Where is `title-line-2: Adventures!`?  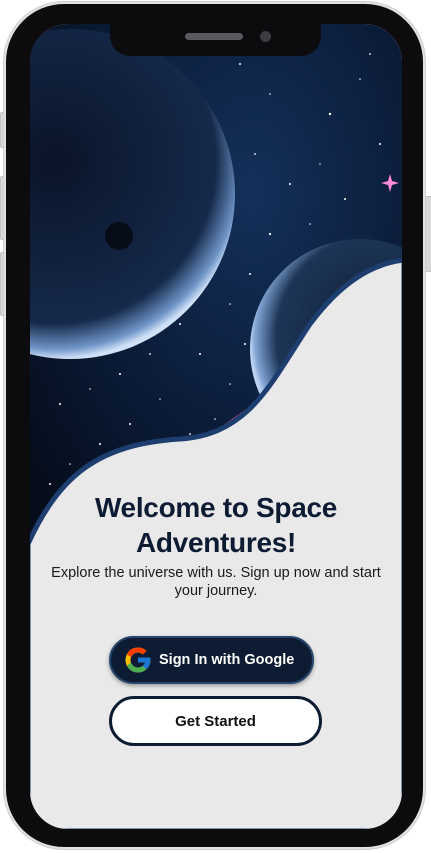
title-line-2: Adventures! is located at coordinates (216, 542).